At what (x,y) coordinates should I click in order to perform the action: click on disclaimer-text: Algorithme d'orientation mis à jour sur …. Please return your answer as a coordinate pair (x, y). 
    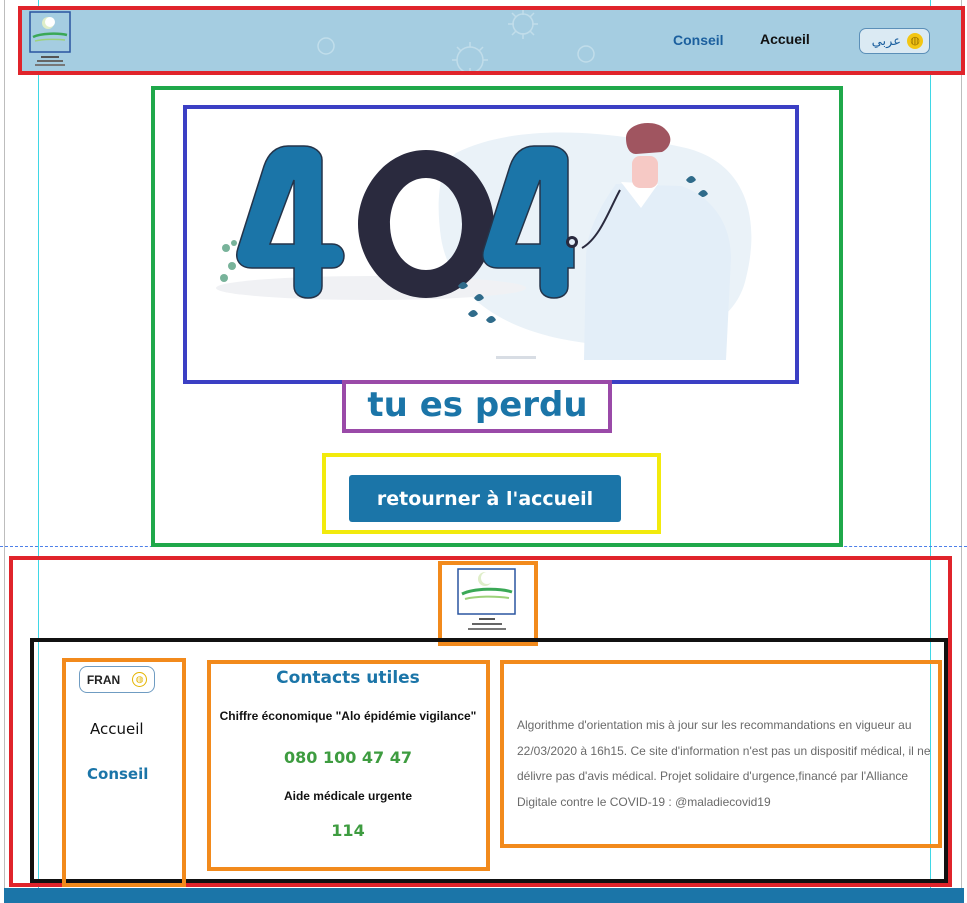
    Looking at the image, I should click on (724, 763).